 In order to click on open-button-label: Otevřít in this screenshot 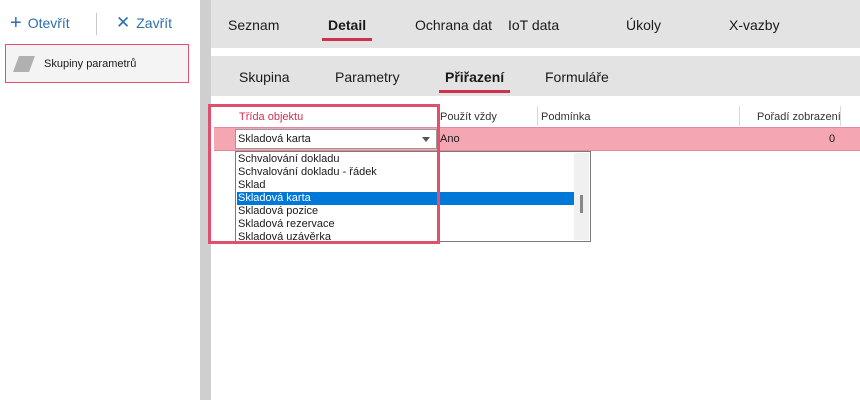, I will do `click(48, 23)`.